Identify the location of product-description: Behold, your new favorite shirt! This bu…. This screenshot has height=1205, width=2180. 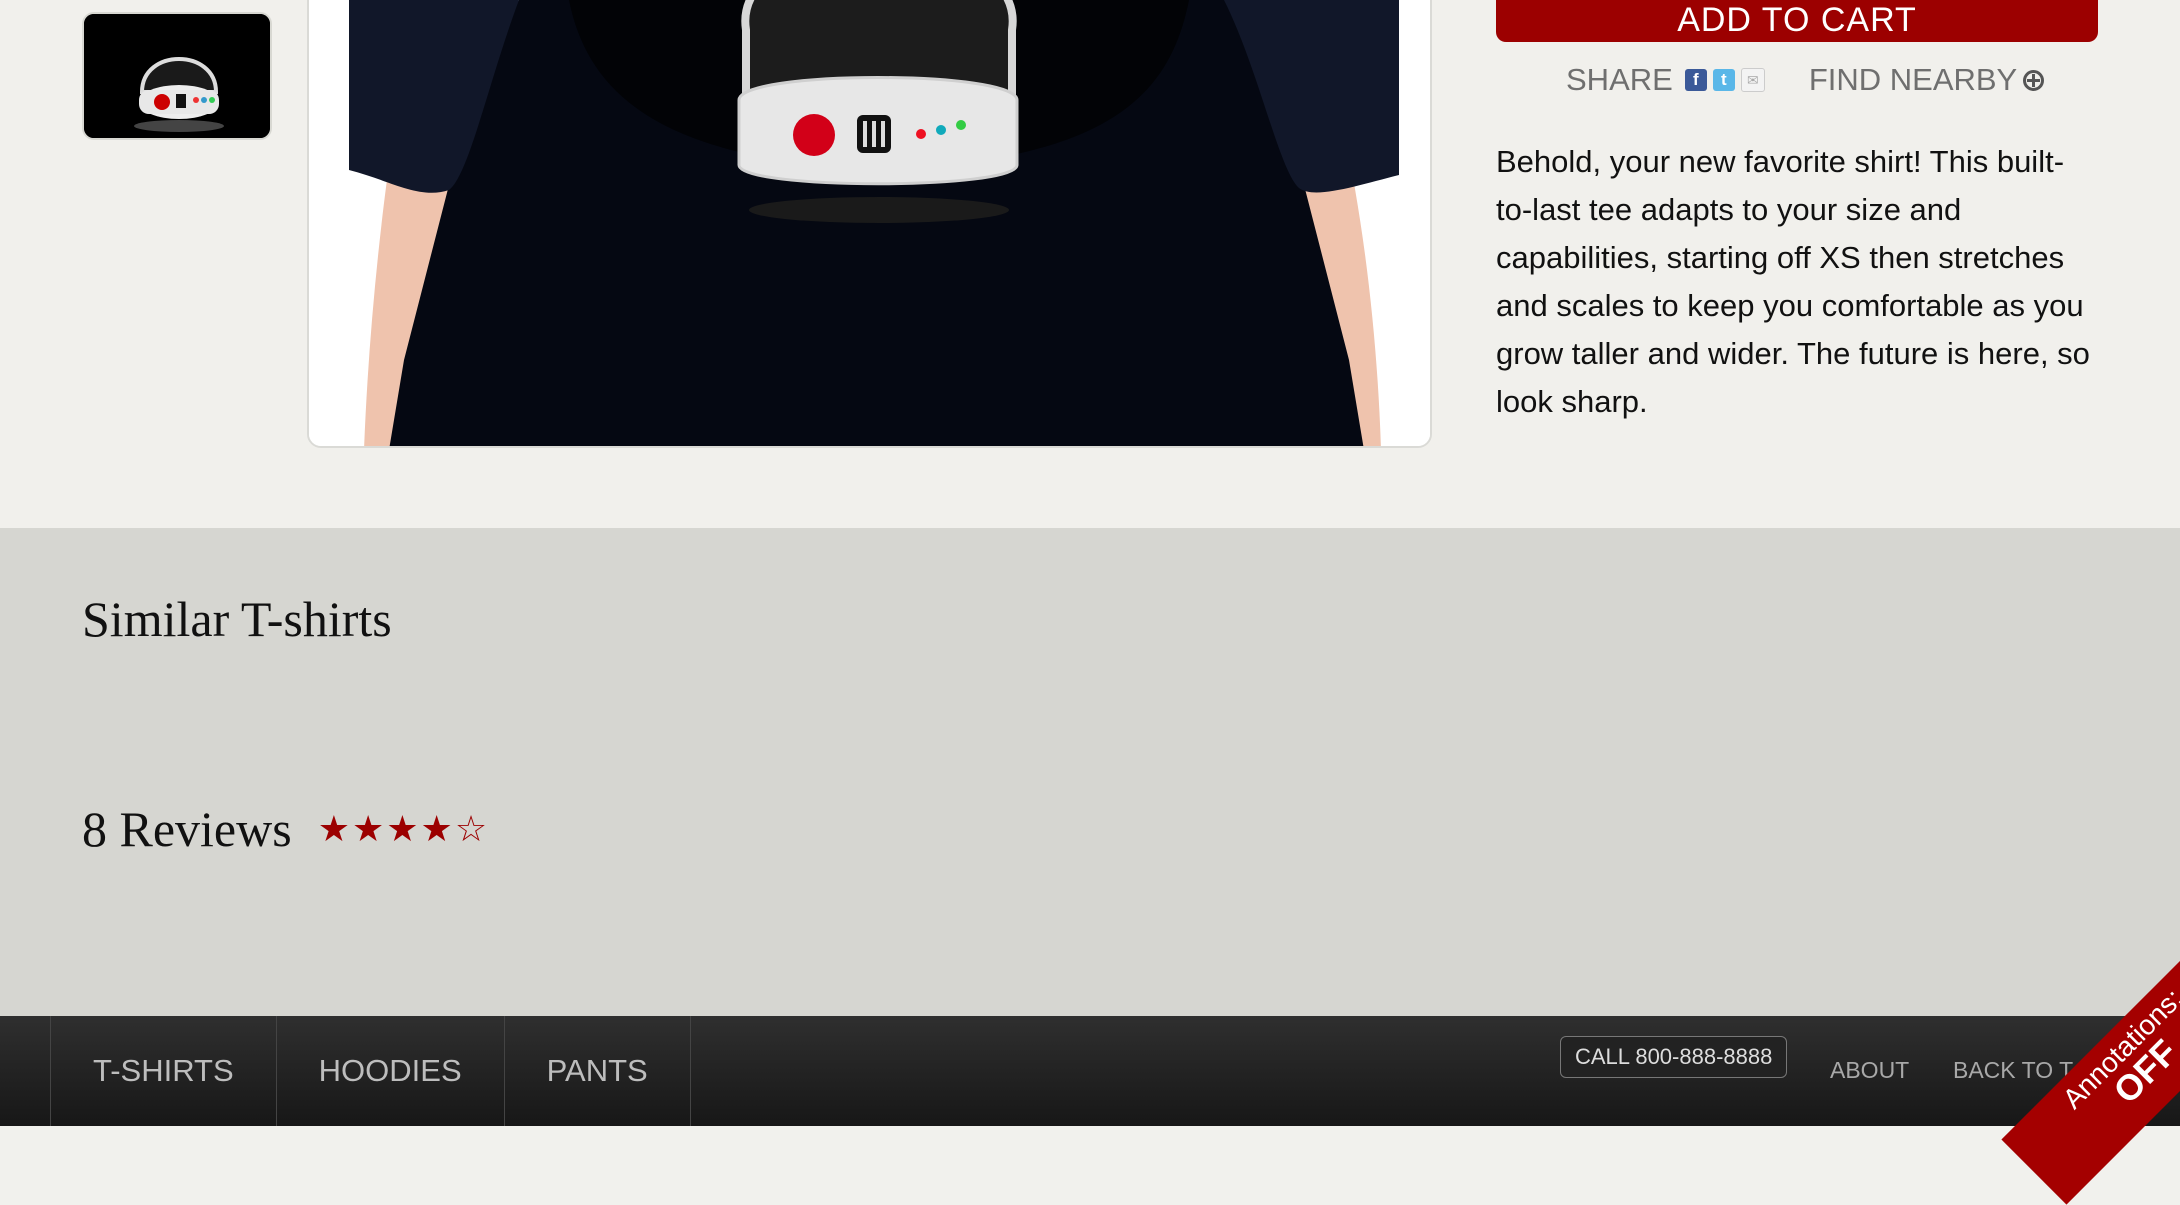
(1793, 281).